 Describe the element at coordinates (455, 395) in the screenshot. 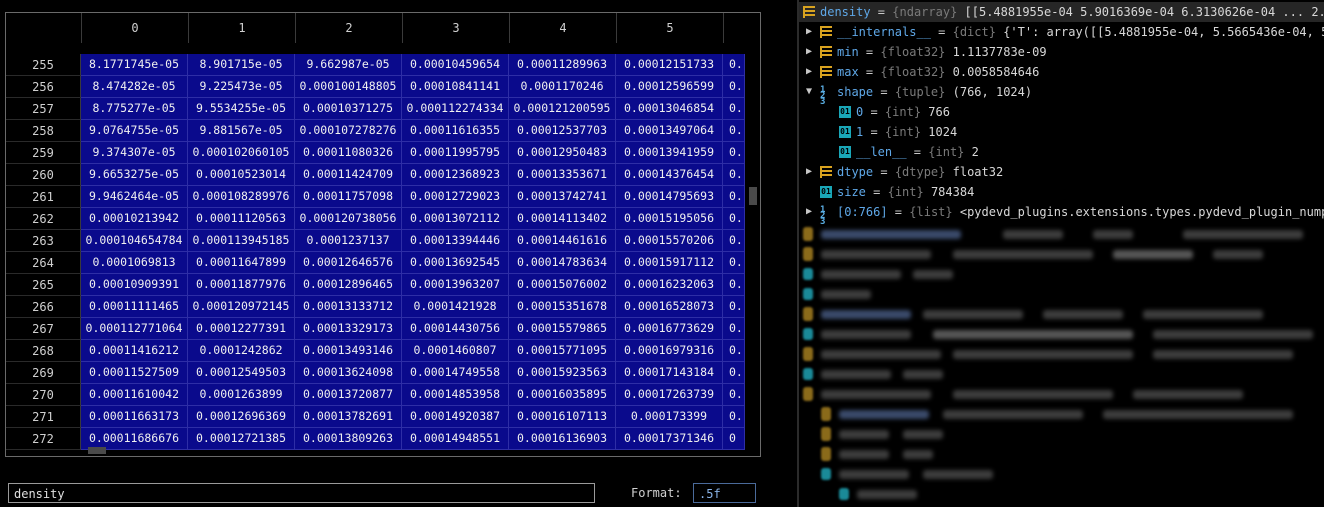

I see `table-cell: 0.00014853958` at that location.